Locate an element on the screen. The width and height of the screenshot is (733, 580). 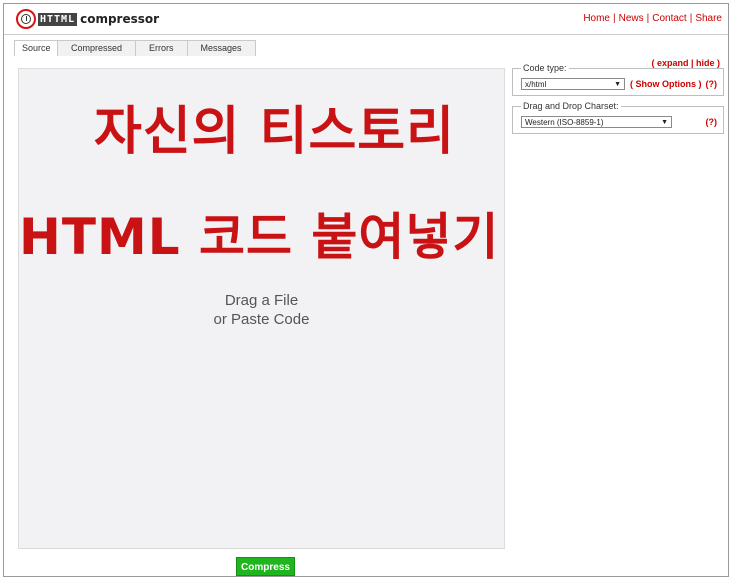
clock-icon is located at coordinates (26, 19).